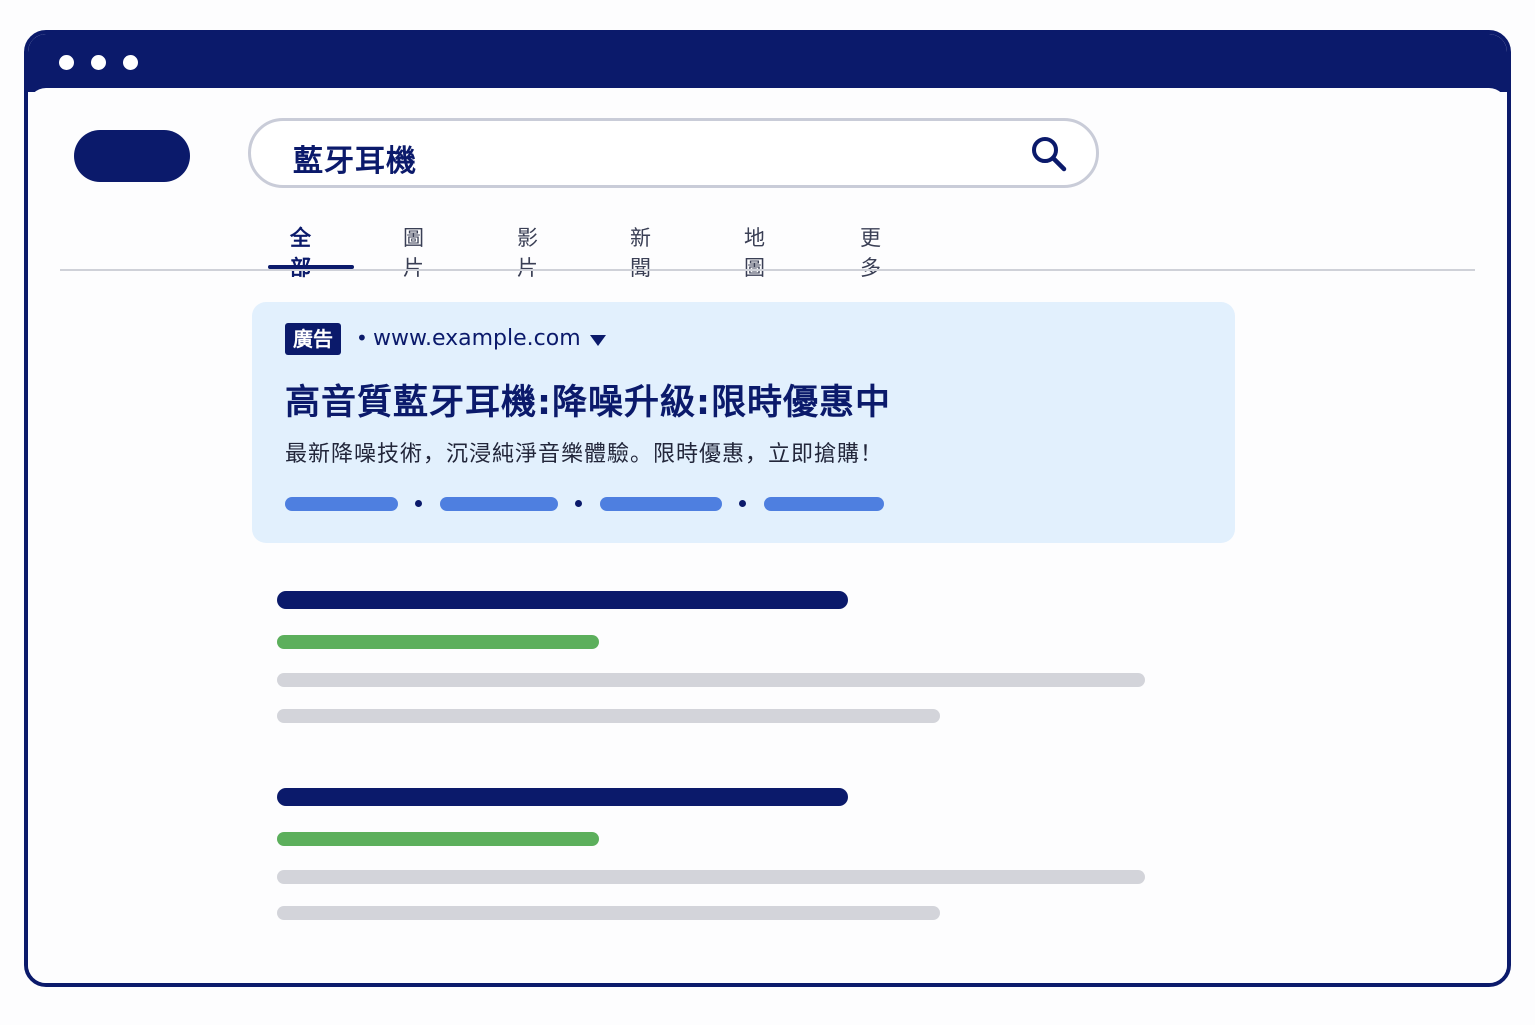  I want to click on search-input: 藍牙耳機, so click(355, 158).